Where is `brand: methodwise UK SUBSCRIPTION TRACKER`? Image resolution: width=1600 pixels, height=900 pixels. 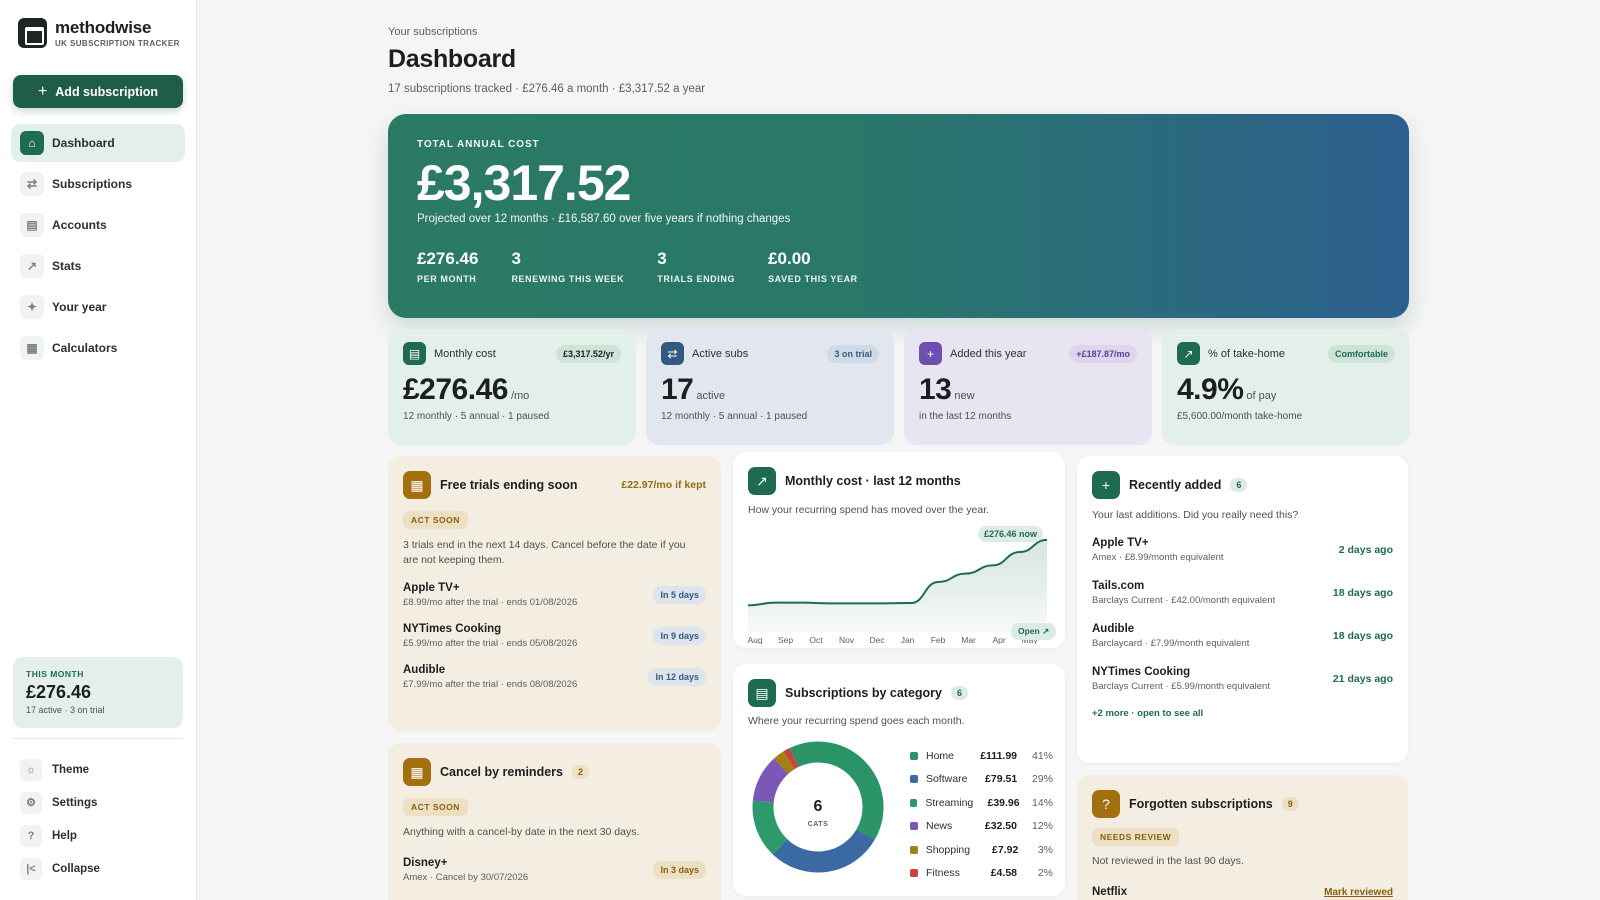 brand: methodwise UK SUBSCRIPTION TRACKER is located at coordinates (99, 33).